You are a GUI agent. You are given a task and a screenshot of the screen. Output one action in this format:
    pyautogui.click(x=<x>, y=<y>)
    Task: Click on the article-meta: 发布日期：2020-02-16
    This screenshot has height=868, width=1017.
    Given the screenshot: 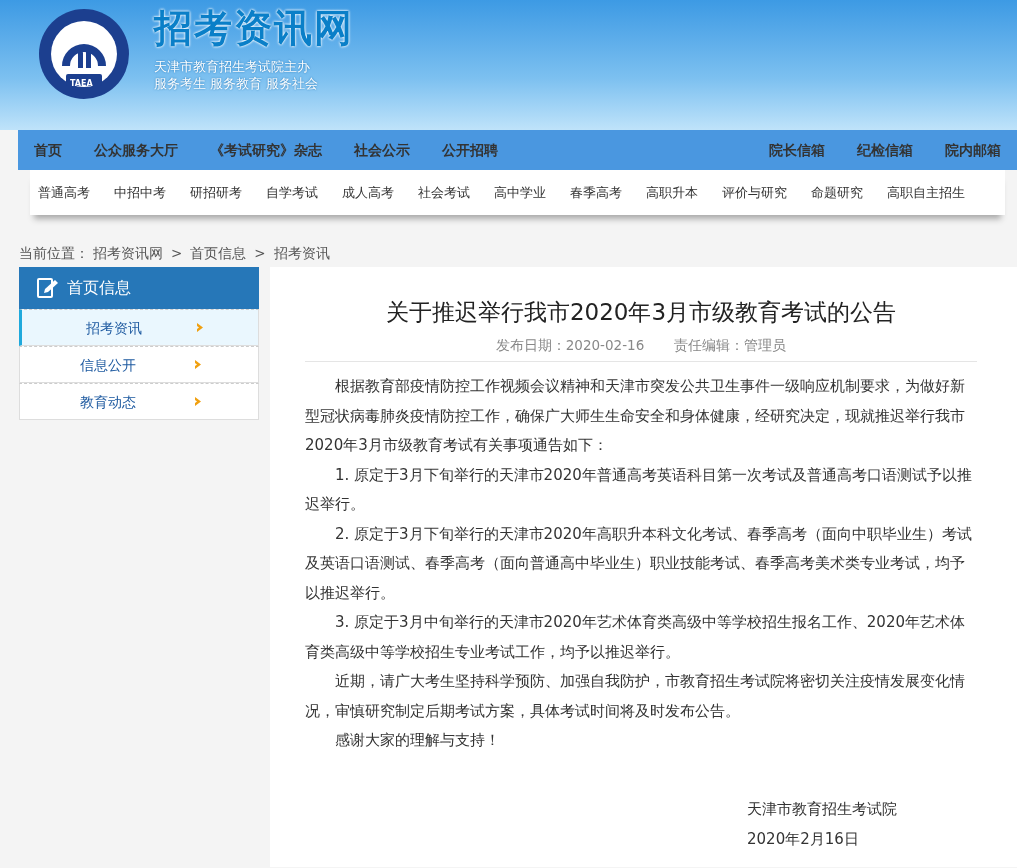 What is the action you would take?
    pyautogui.click(x=570, y=345)
    